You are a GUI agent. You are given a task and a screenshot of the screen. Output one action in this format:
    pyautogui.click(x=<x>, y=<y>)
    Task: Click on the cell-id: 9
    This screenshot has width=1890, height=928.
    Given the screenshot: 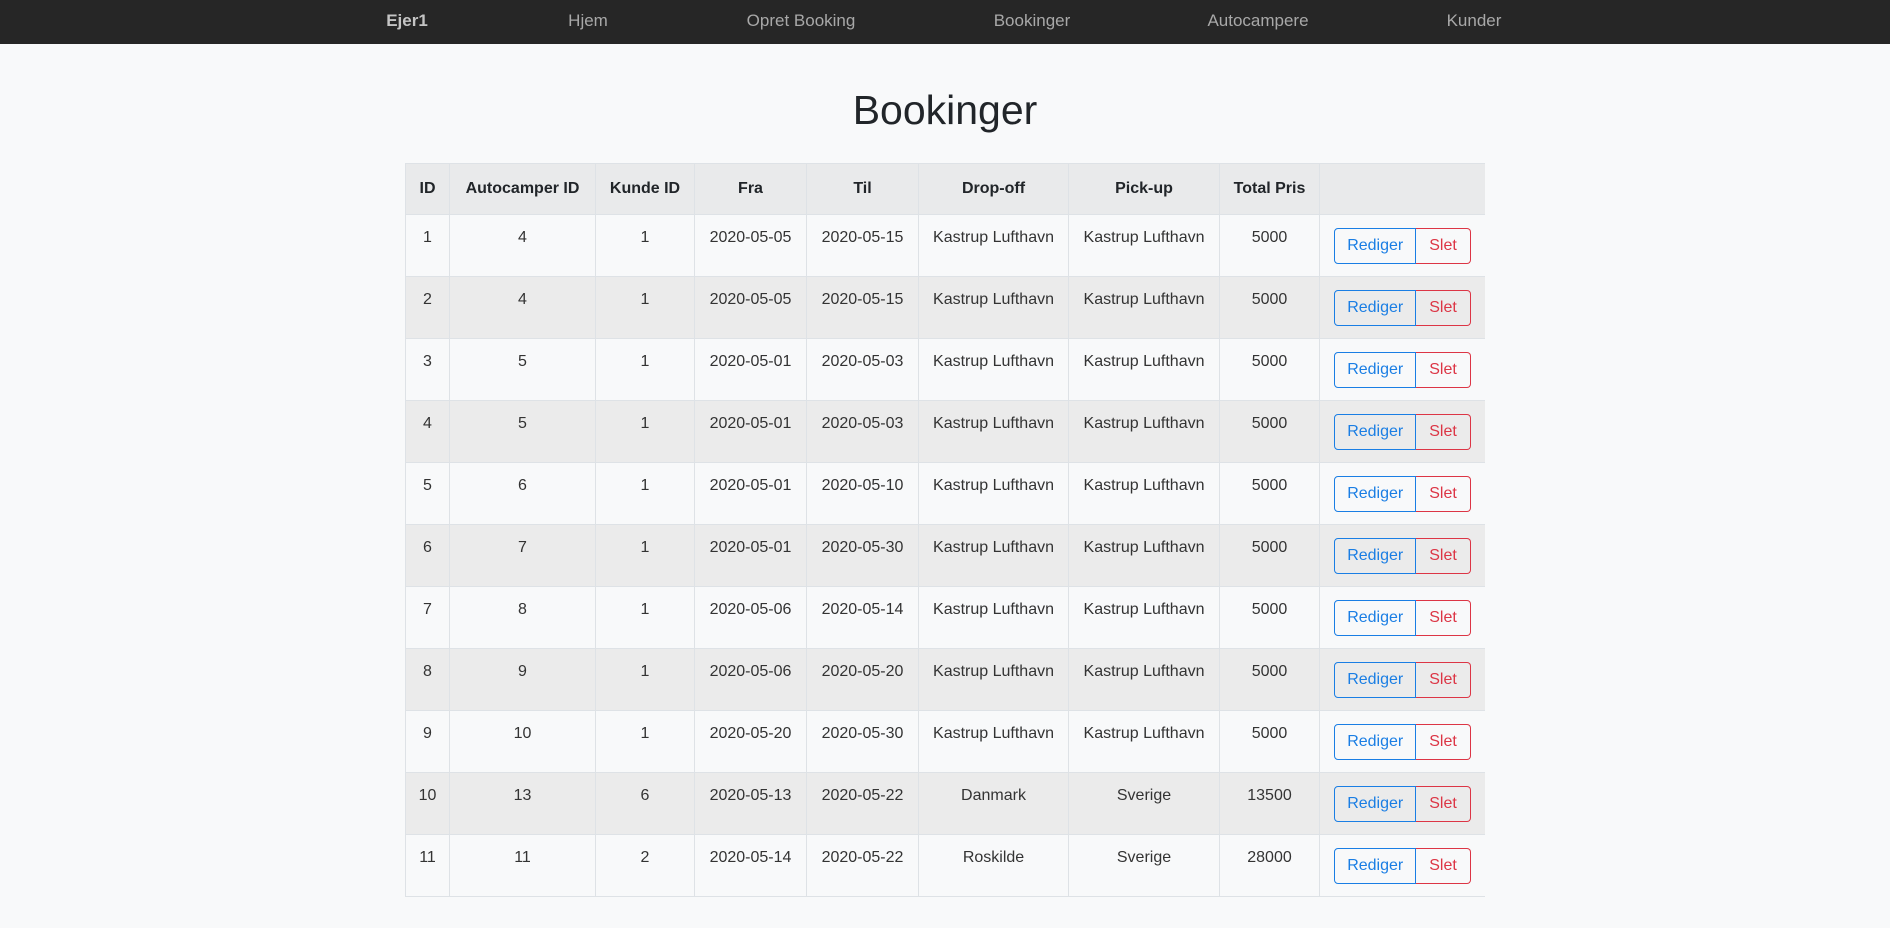 What is the action you would take?
    pyautogui.click(x=427, y=741)
    